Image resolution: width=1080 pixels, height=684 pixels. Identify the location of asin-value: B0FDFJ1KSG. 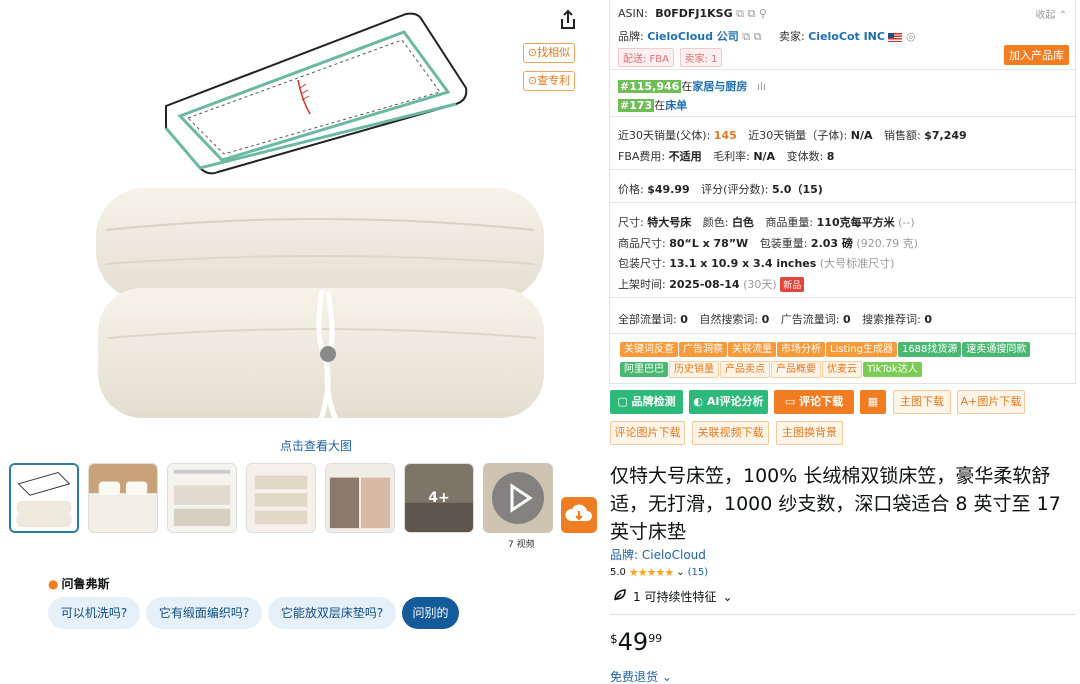
(694, 13).